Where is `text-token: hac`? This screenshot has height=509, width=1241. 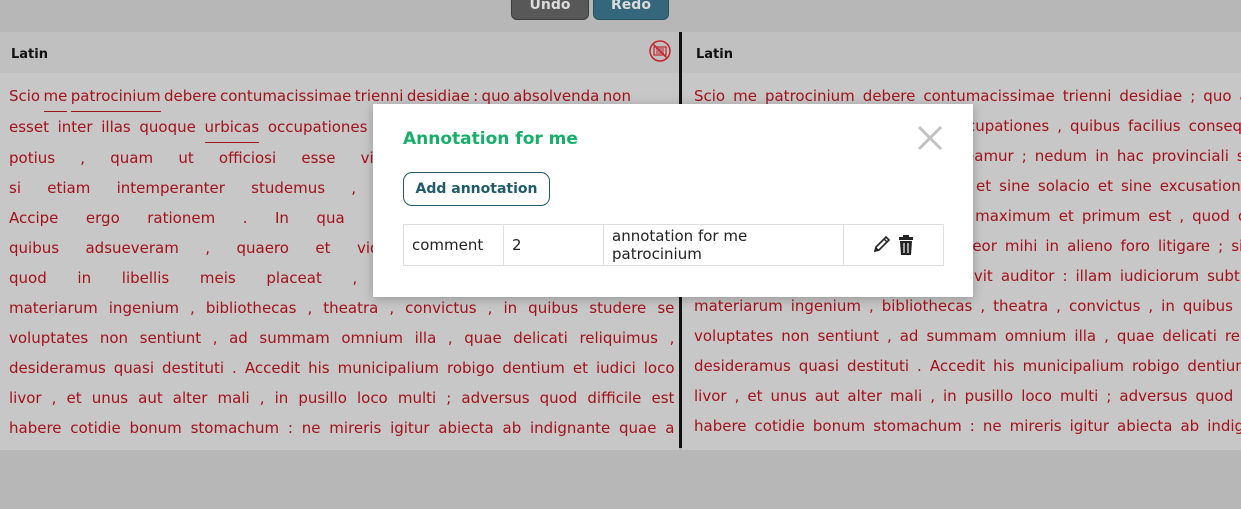 text-token: hac is located at coordinates (1130, 156).